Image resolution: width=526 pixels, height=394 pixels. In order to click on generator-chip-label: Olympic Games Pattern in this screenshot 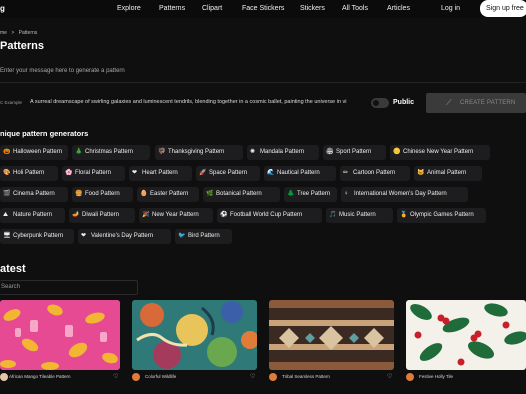, I will do `click(442, 215)`.